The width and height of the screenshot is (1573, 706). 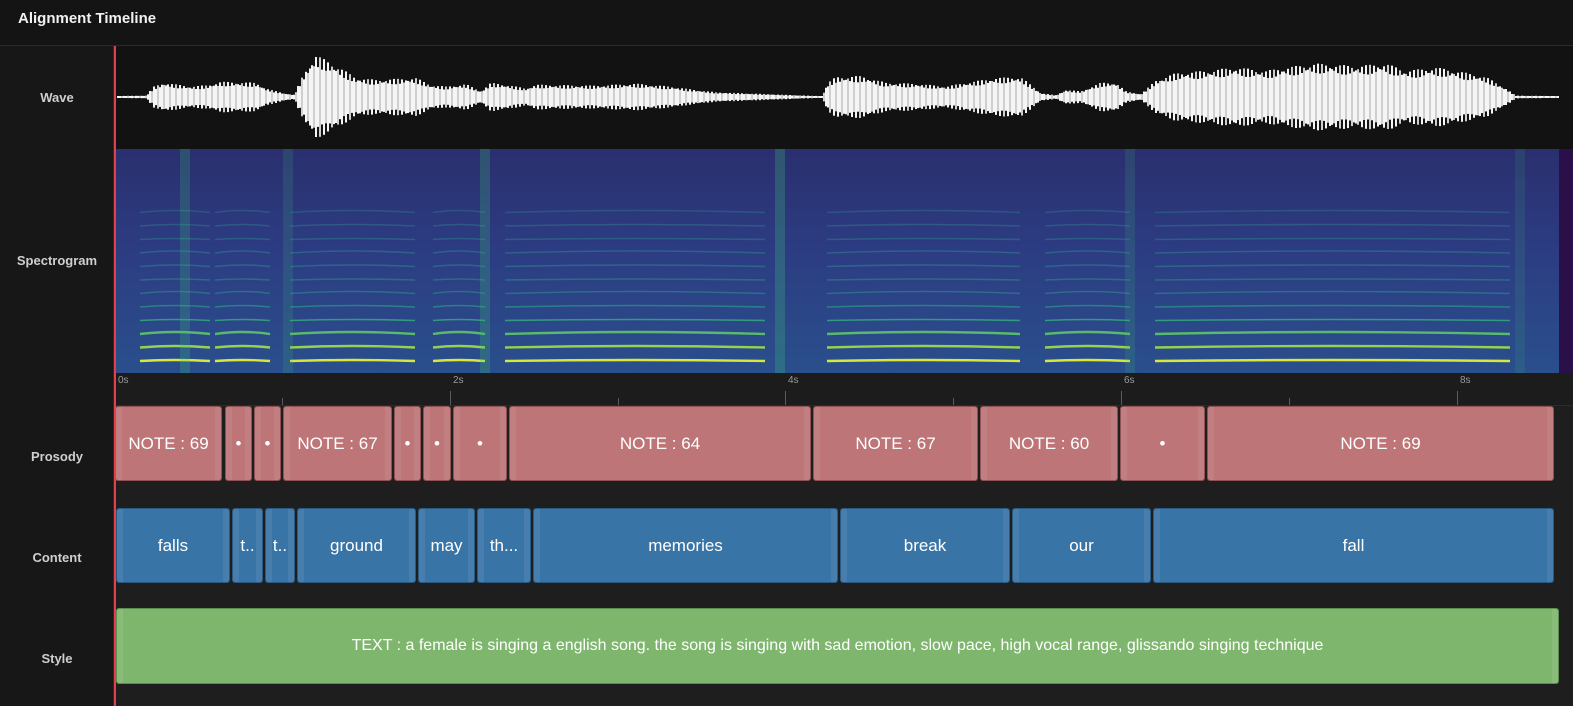 What do you see at coordinates (1081, 545) in the screenshot?
I see `content-word-segment: our` at bounding box center [1081, 545].